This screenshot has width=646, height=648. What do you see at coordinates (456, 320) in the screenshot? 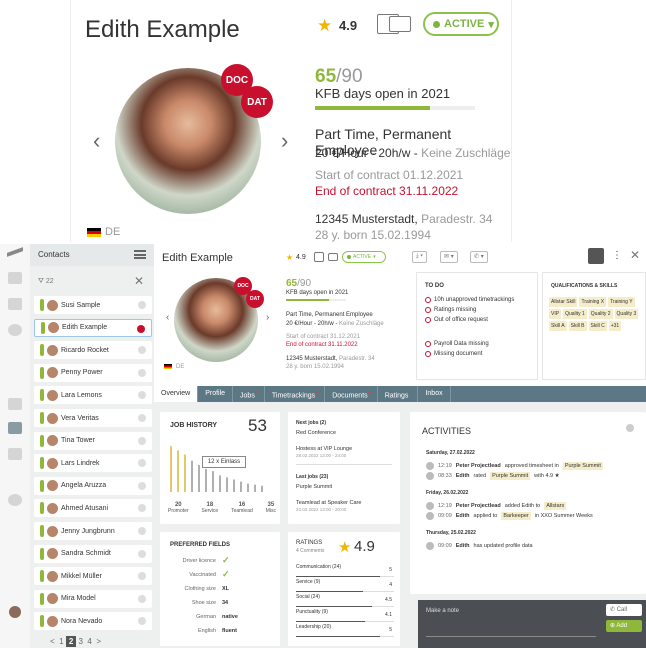
I see `todo-item: Out of office request` at bounding box center [456, 320].